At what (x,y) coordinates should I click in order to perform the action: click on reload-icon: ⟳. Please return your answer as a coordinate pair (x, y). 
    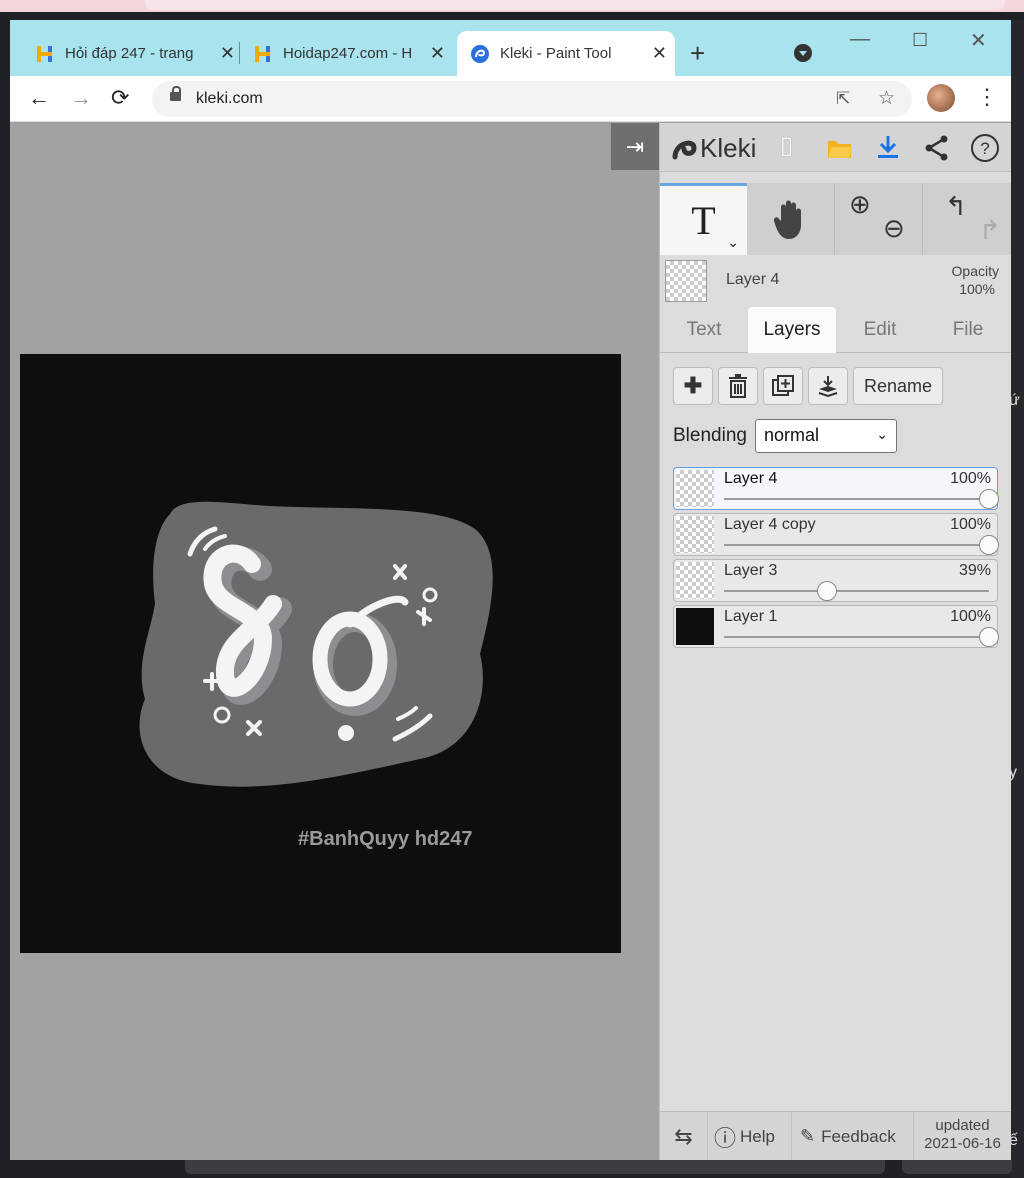
    Looking at the image, I should click on (120, 98).